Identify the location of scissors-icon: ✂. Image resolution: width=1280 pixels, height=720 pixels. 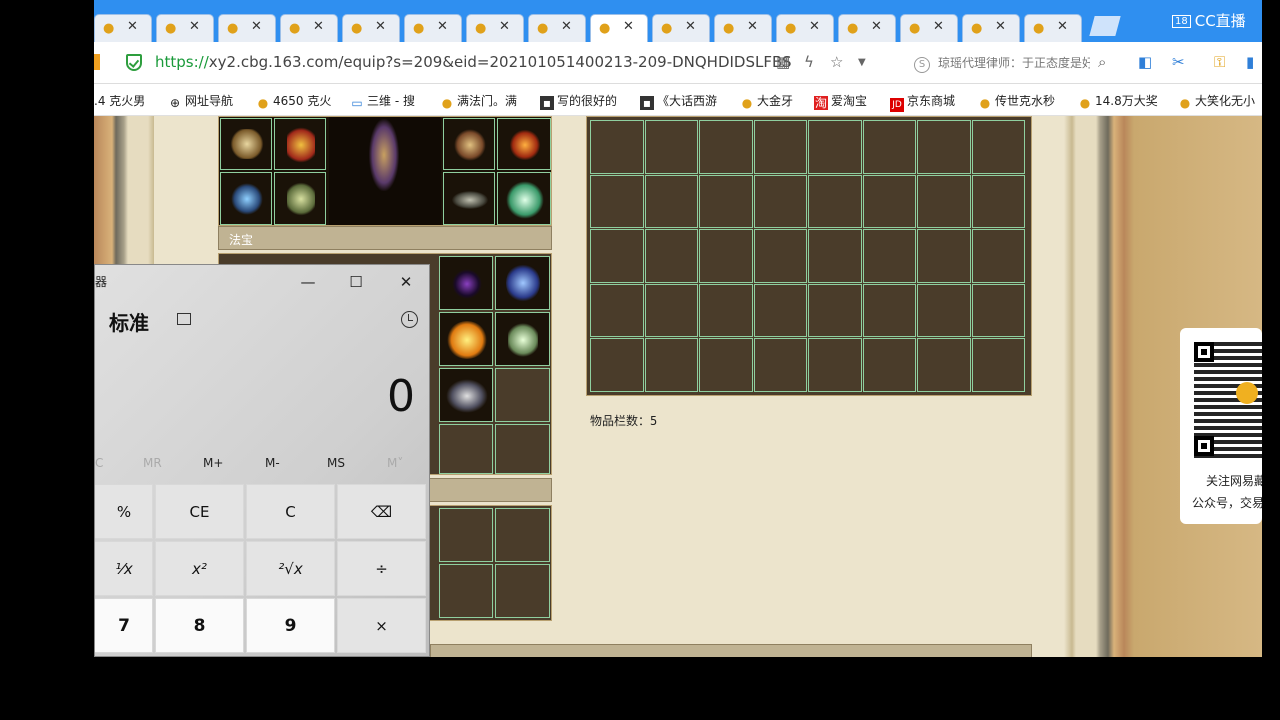
(1178, 62).